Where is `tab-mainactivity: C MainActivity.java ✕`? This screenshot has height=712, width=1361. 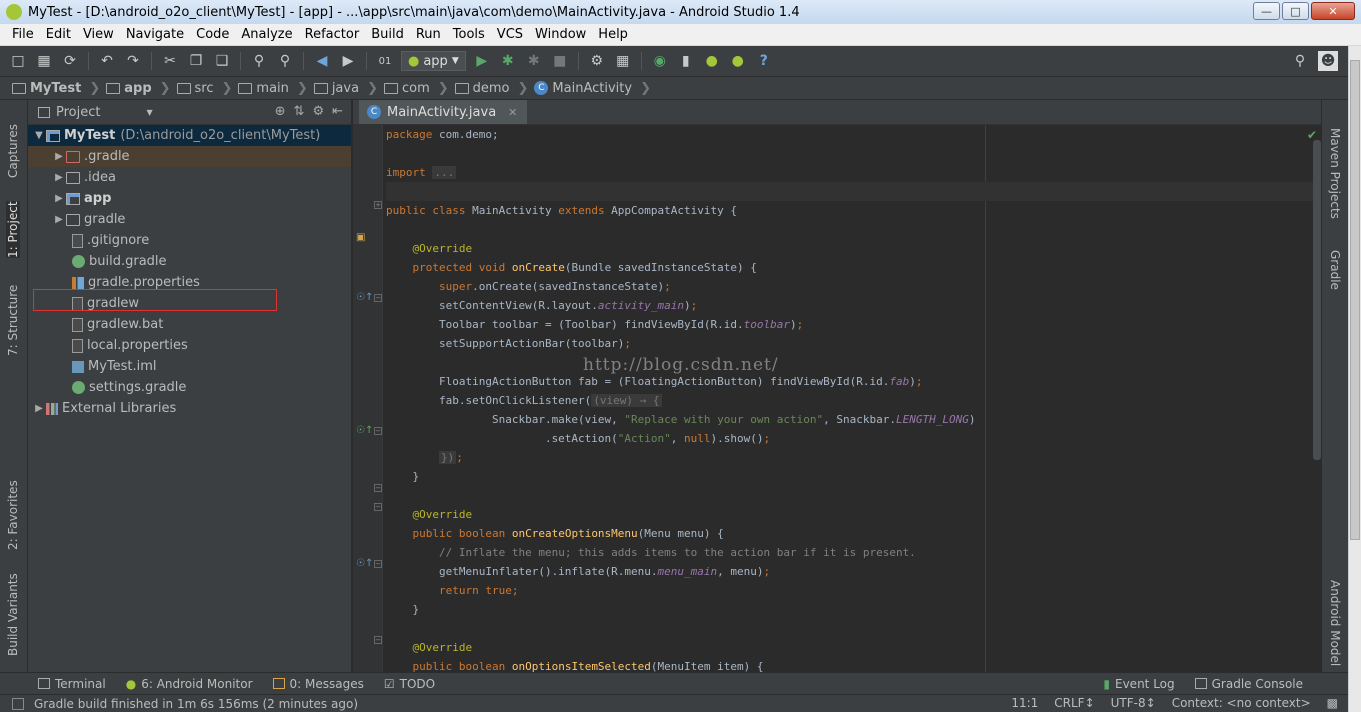
tab-mainactivity: C MainActivity.java ✕ is located at coordinates (443, 112).